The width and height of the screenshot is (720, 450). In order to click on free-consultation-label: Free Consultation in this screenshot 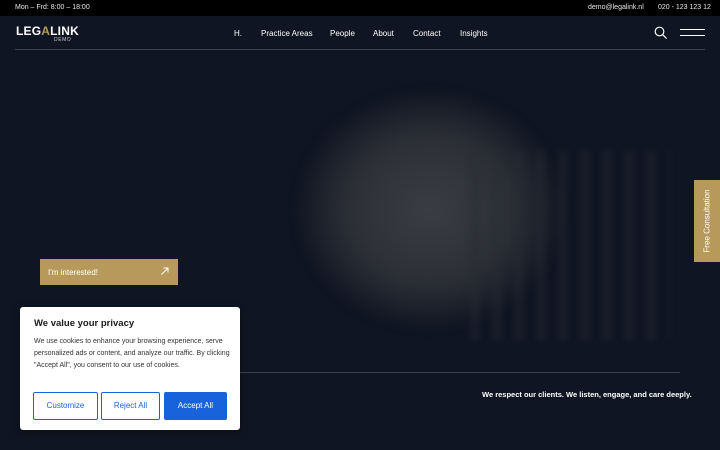, I will do `click(707, 221)`.